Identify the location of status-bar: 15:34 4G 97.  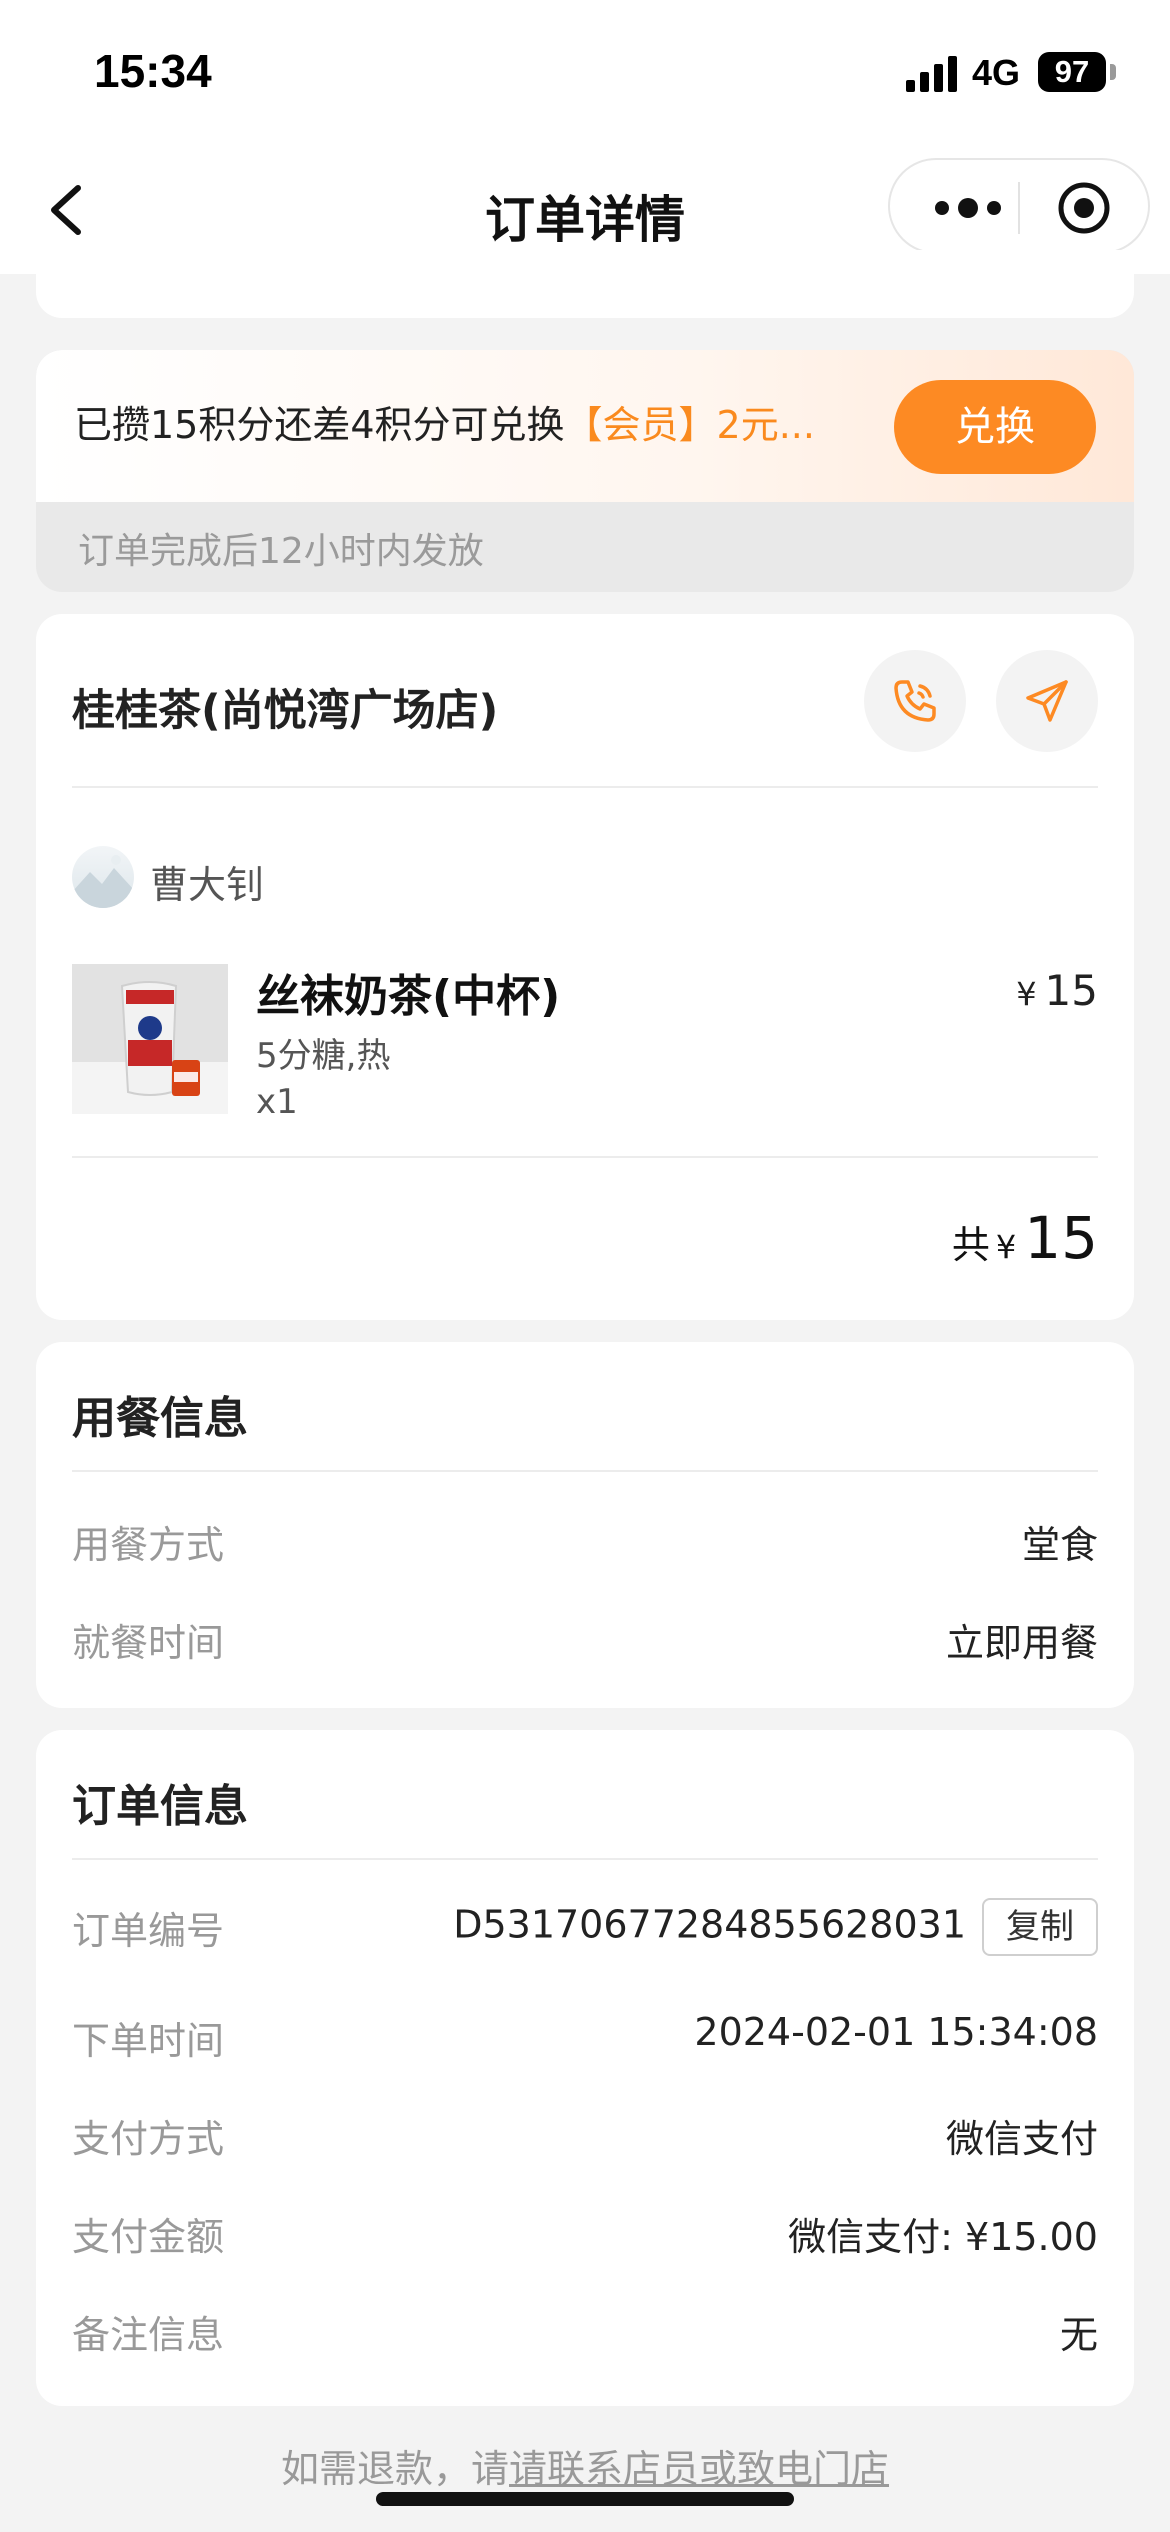
(585, 75).